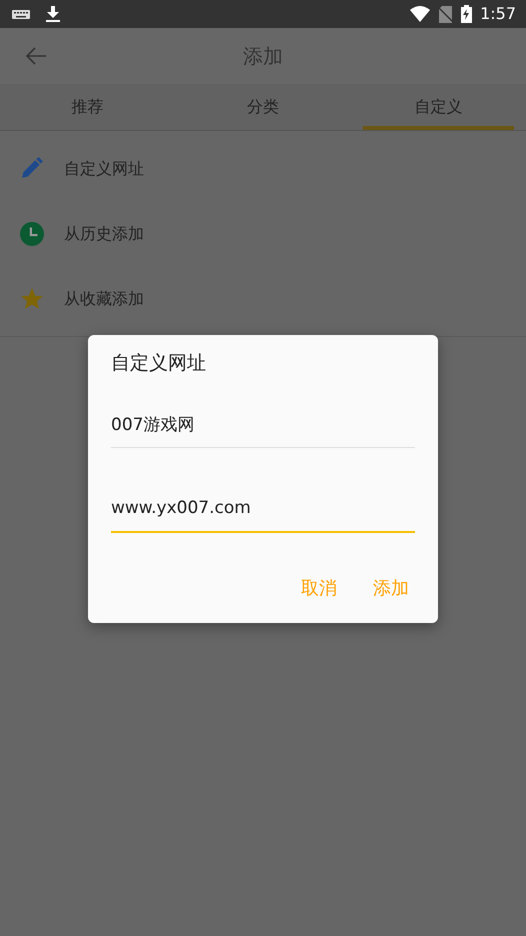 Image resolution: width=526 pixels, height=936 pixels. What do you see at coordinates (446, 14) in the screenshot?
I see `no-sim-icon` at bounding box center [446, 14].